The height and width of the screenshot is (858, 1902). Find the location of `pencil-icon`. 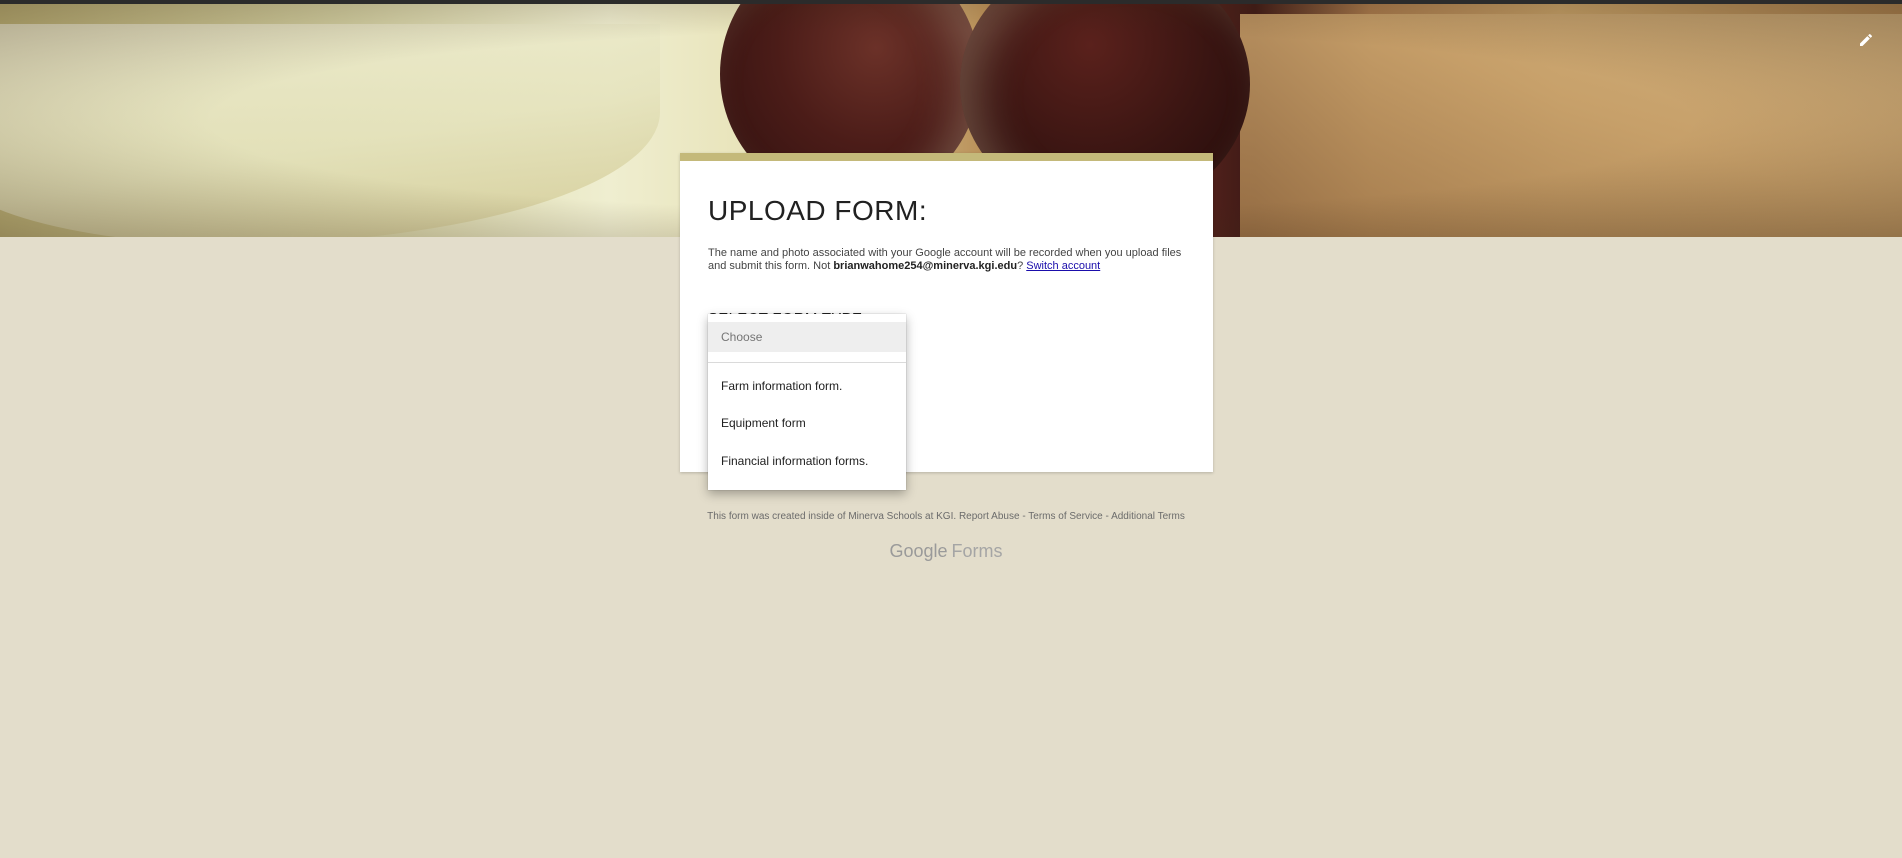

pencil-icon is located at coordinates (1866, 39).